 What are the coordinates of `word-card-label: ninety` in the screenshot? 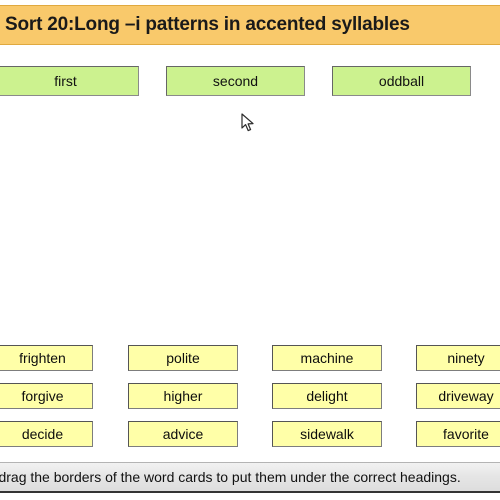 It's located at (466, 358).